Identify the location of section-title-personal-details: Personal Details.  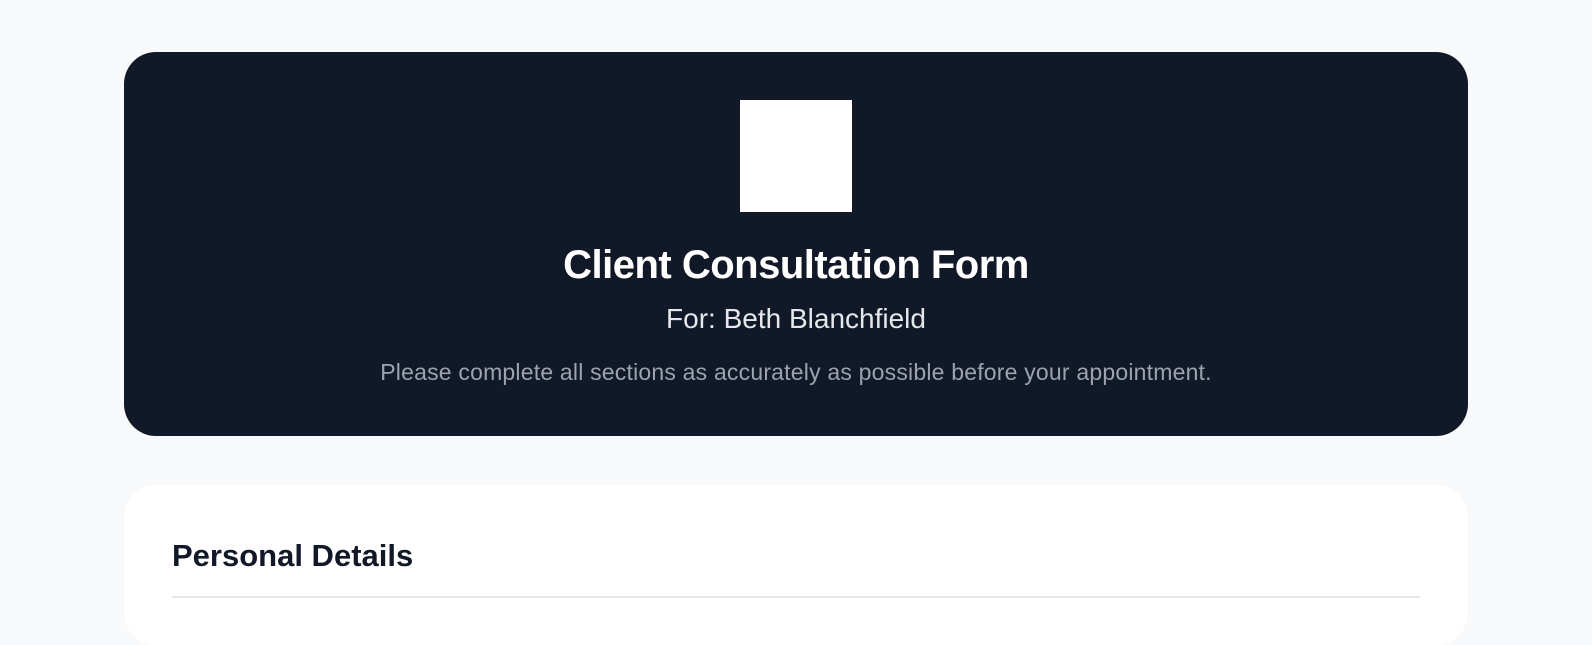
(293, 555).